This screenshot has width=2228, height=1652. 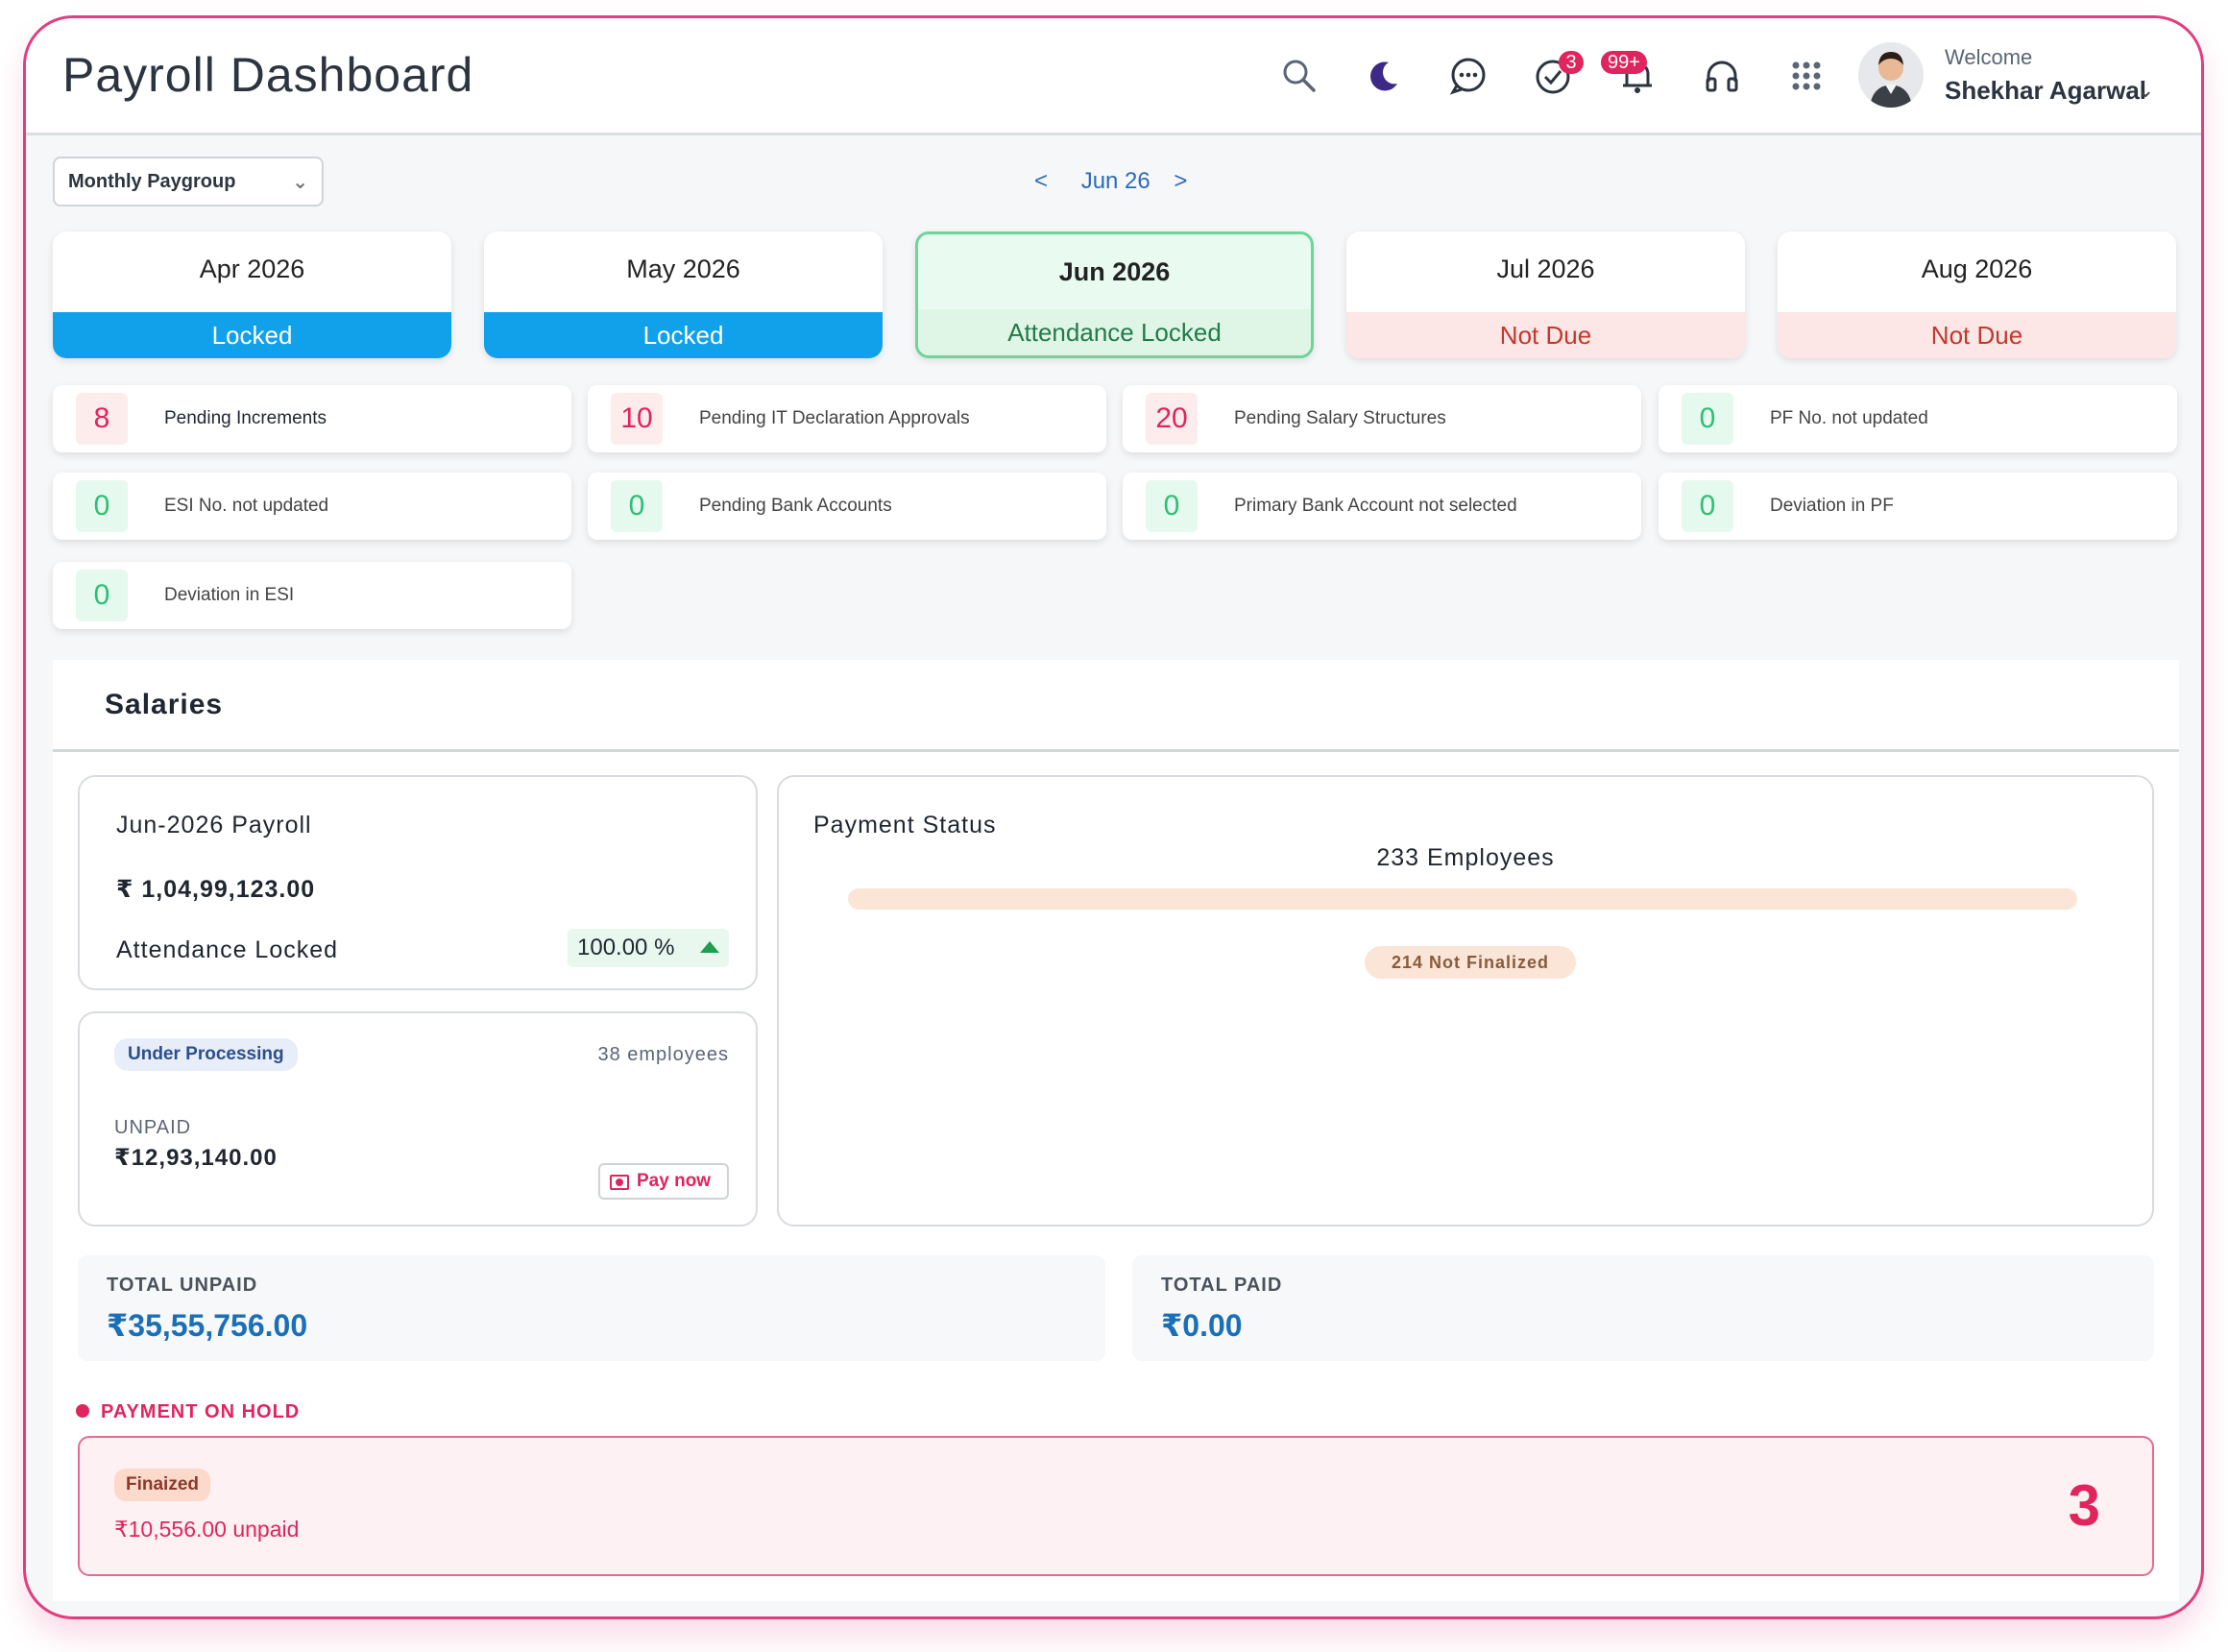 What do you see at coordinates (1832, 506) in the screenshot?
I see `alert-label: Deviation in PF` at bounding box center [1832, 506].